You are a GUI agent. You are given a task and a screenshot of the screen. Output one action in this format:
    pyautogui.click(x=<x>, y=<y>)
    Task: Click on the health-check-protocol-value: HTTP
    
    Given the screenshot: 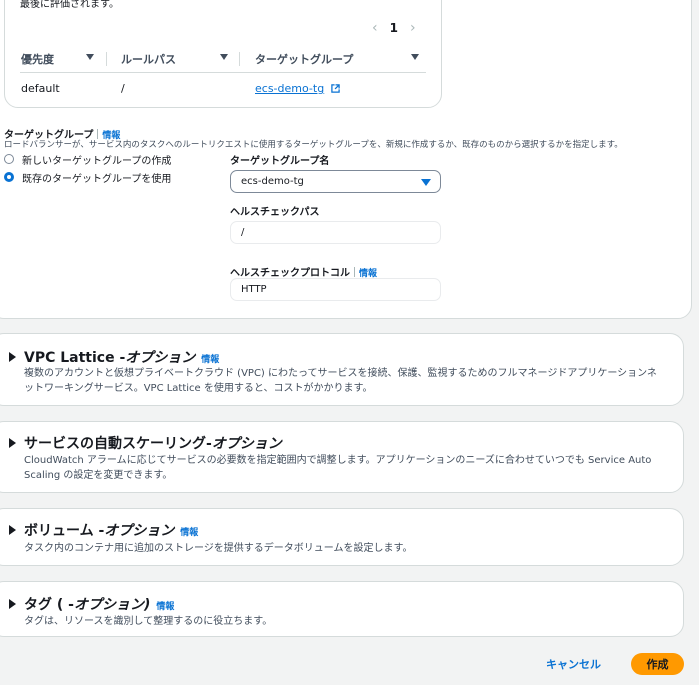 What is the action you would take?
    pyautogui.click(x=254, y=289)
    